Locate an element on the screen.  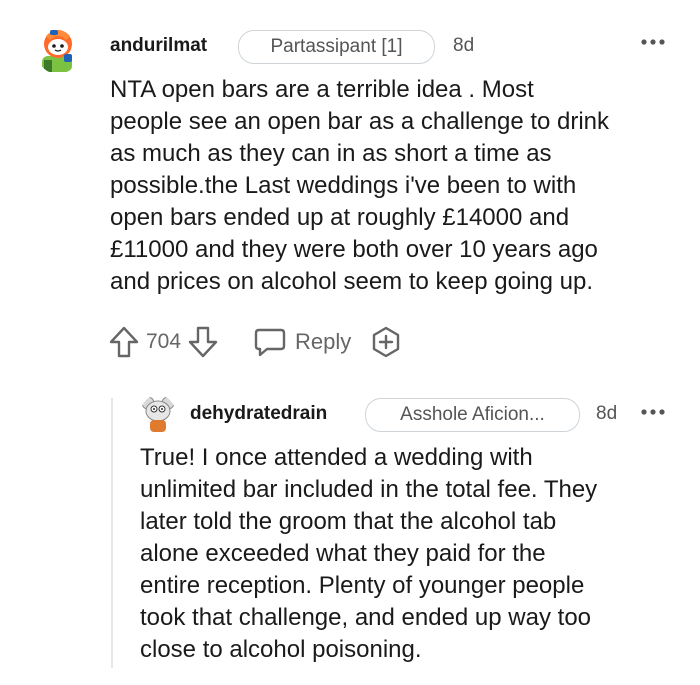
reply-more-options-icon is located at coordinates (653, 413).